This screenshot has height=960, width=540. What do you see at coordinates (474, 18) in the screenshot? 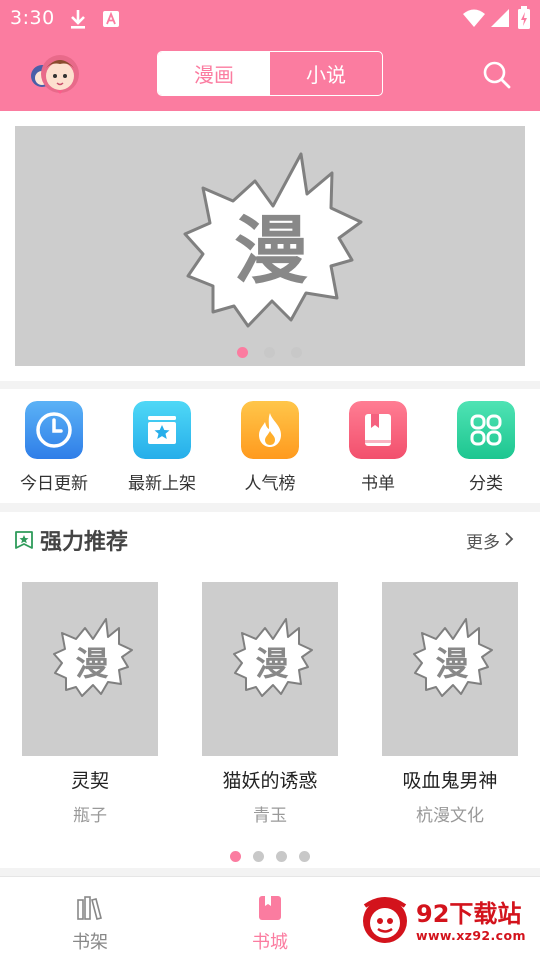
I see `wifi-icon` at bounding box center [474, 18].